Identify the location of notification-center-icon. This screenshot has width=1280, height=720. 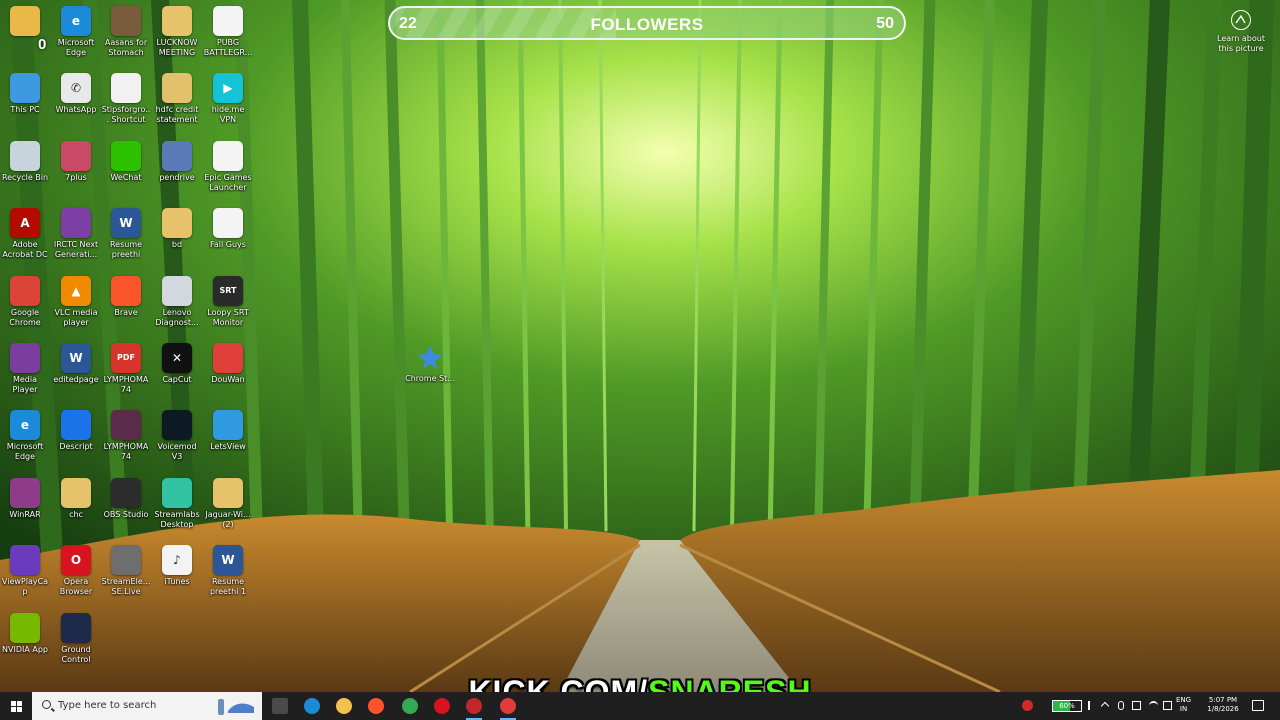
(1258, 705).